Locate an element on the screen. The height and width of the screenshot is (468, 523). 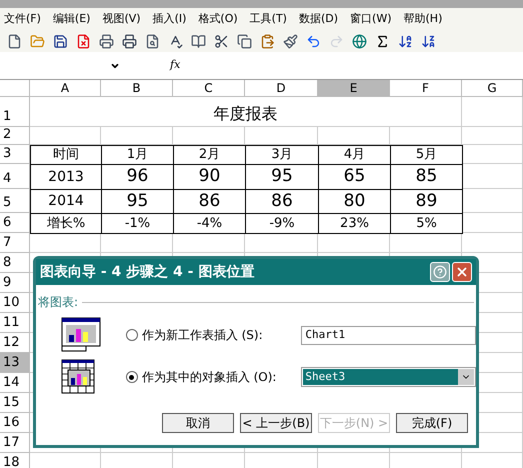
dialog-button: < 上一步(B) is located at coordinates (276, 423).